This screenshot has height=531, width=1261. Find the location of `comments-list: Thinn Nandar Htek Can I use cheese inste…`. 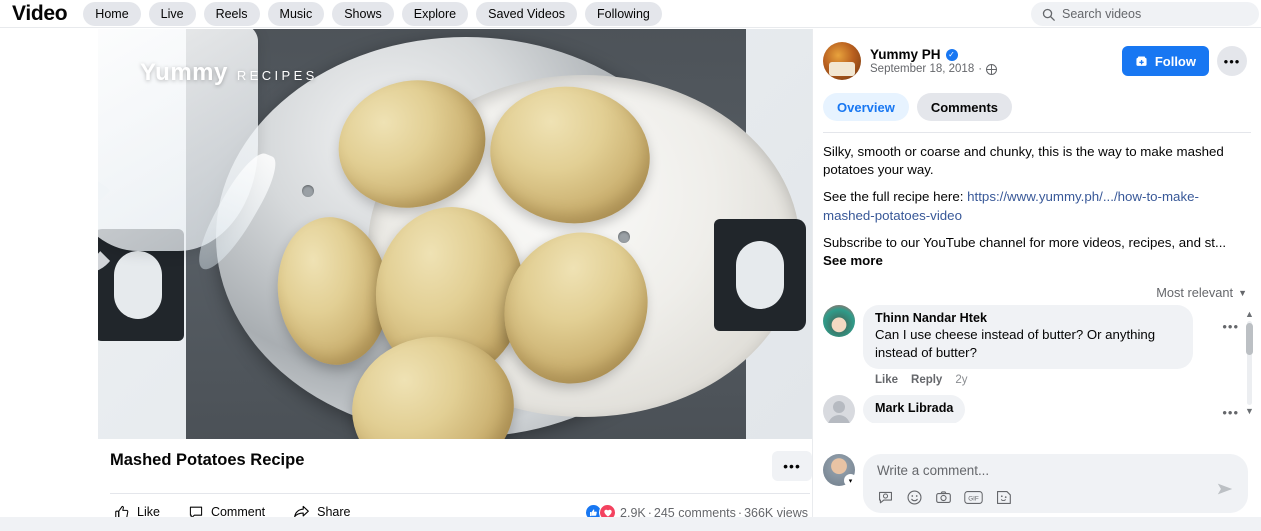

comments-list: Thinn Nandar Htek Can I use cheese inste… is located at coordinates (1037, 364).